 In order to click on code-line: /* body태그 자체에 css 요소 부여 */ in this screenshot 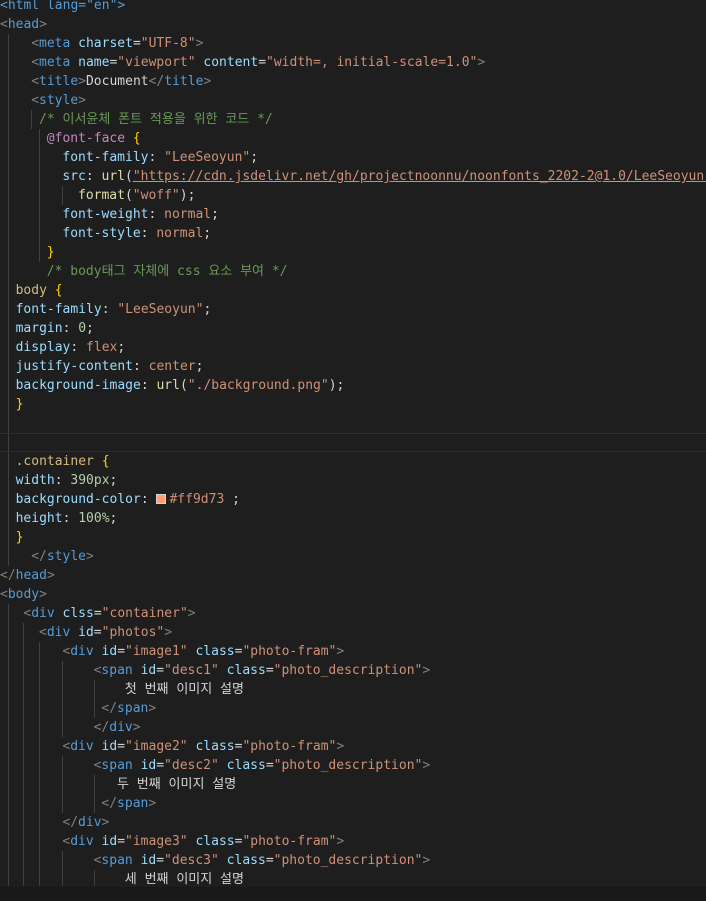, I will do `click(353, 271)`.